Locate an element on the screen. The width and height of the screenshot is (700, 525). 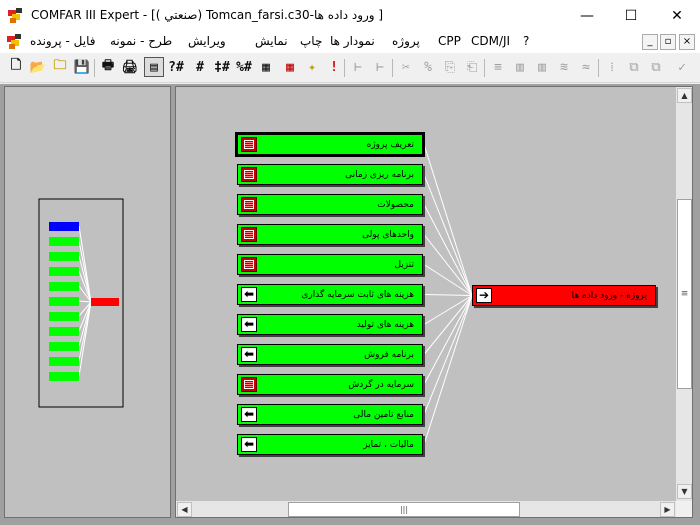
hash-grid-icon: # is located at coordinates (200, 67).